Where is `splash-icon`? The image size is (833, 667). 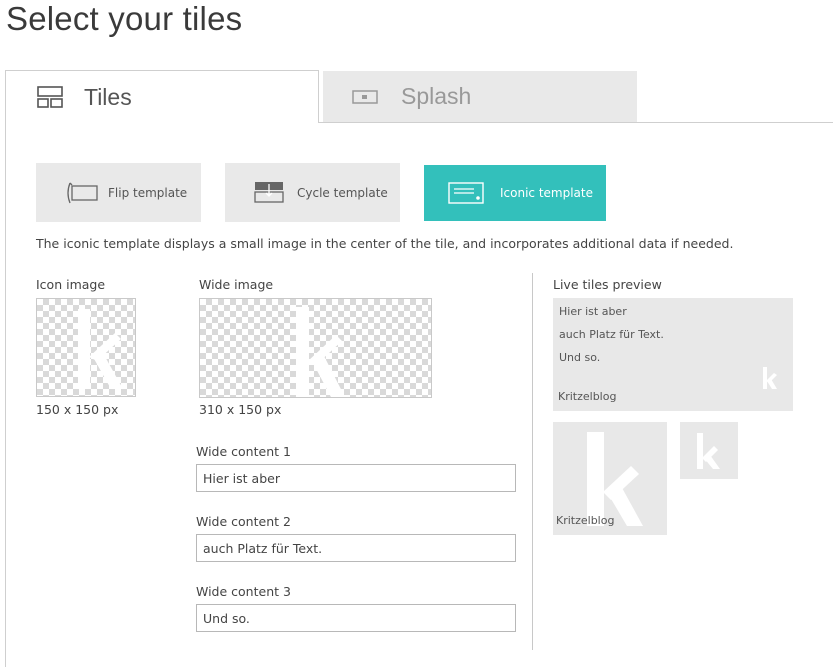
splash-icon is located at coordinates (365, 97).